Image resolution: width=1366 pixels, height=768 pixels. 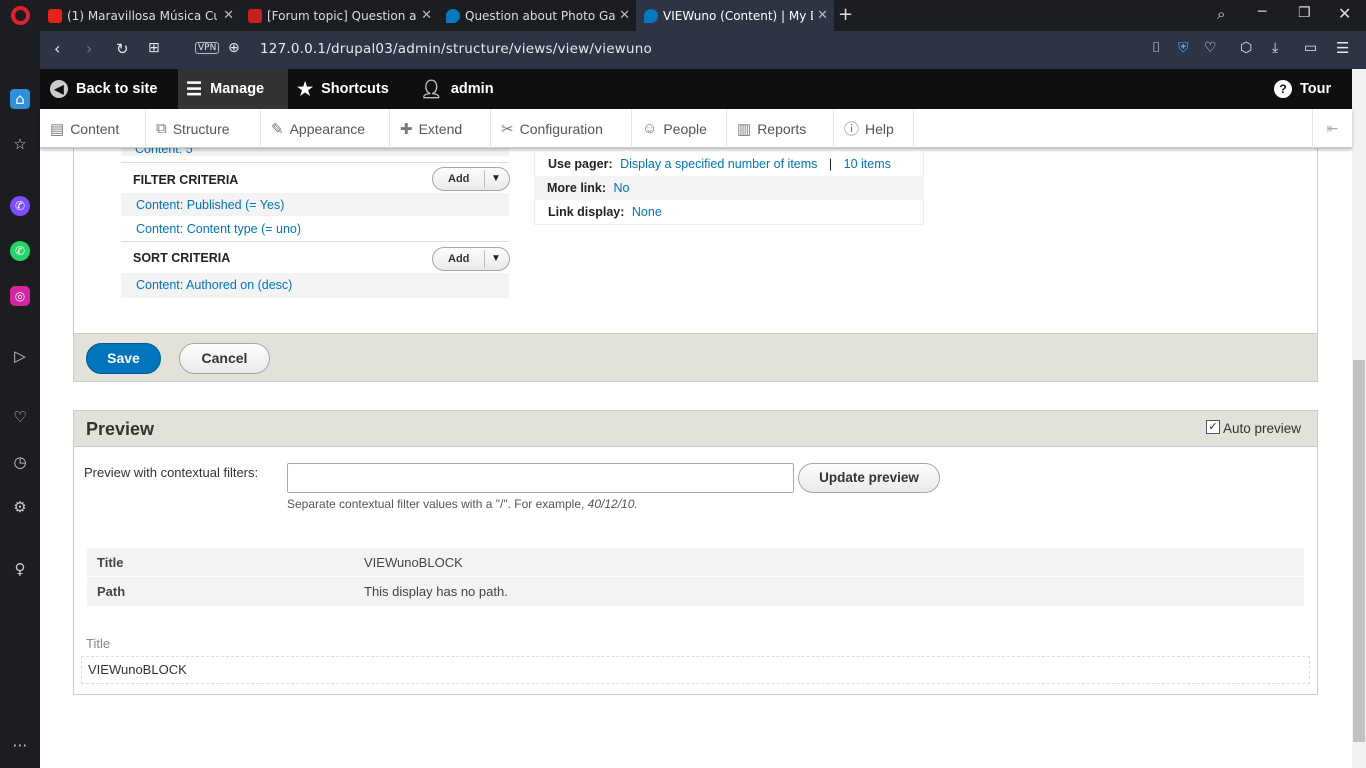 I want to click on new-tab-button: +, so click(x=845, y=14).